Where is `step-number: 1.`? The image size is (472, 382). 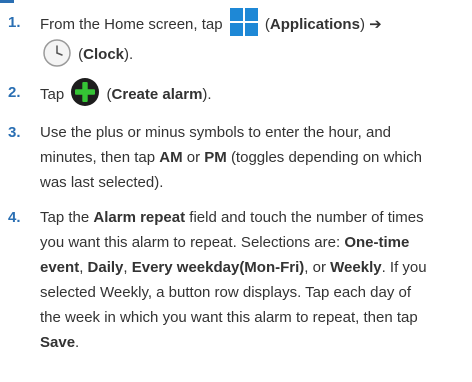
step-number: 1. is located at coordinates (14, 22).